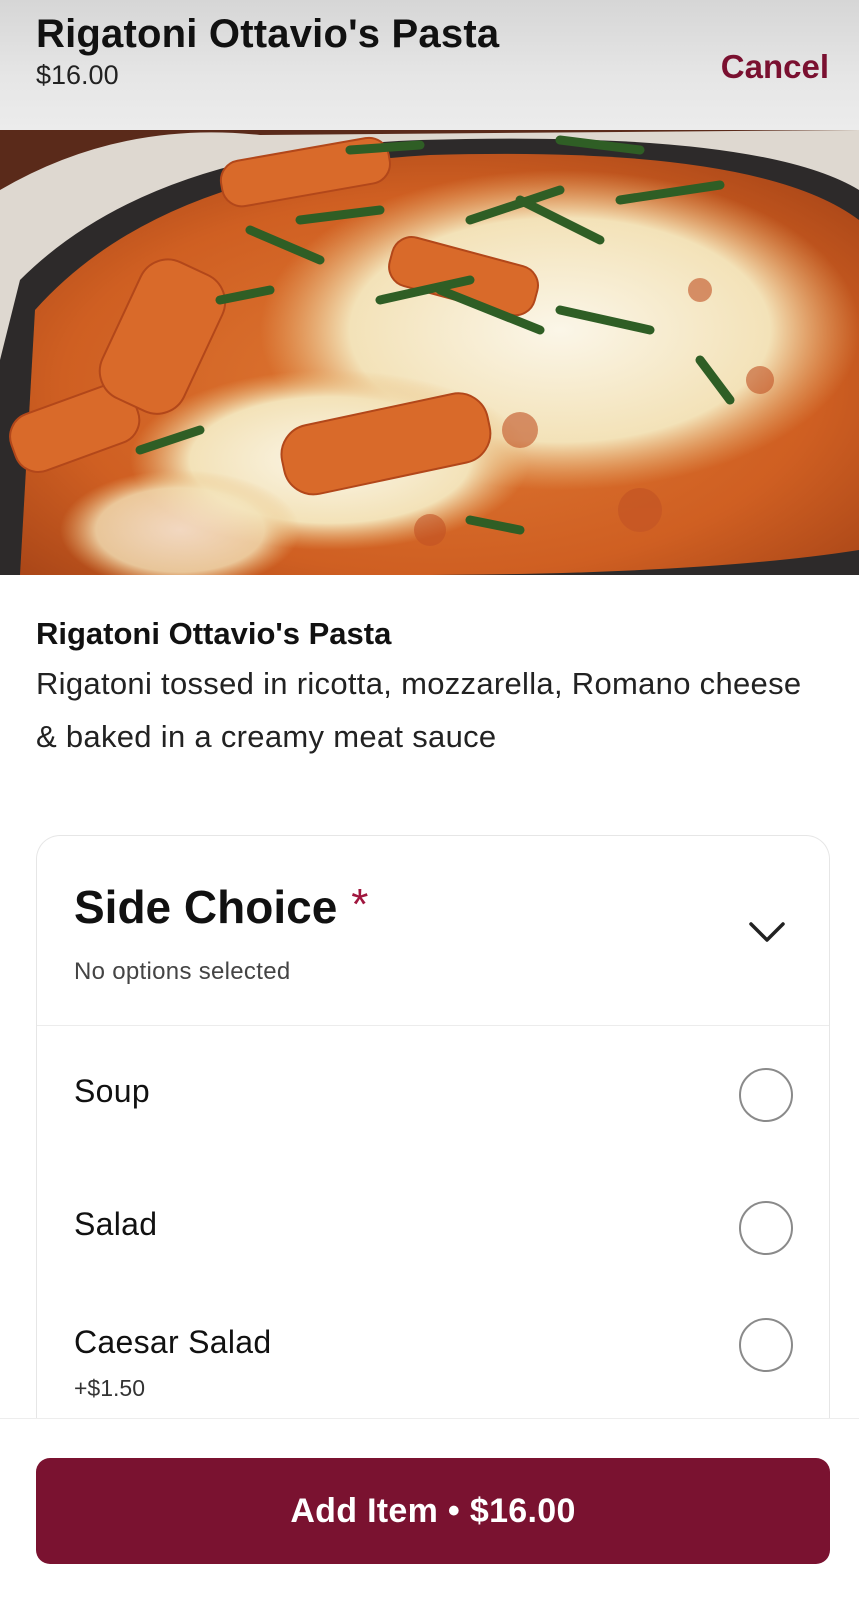 The height and width of the screenshot is (1600, 859). What do you see at coordinates (214, 633) in the screenshot?
I see `item-name: Rigatoni Ottavio's Pasta` at bounding box center [214, 633].